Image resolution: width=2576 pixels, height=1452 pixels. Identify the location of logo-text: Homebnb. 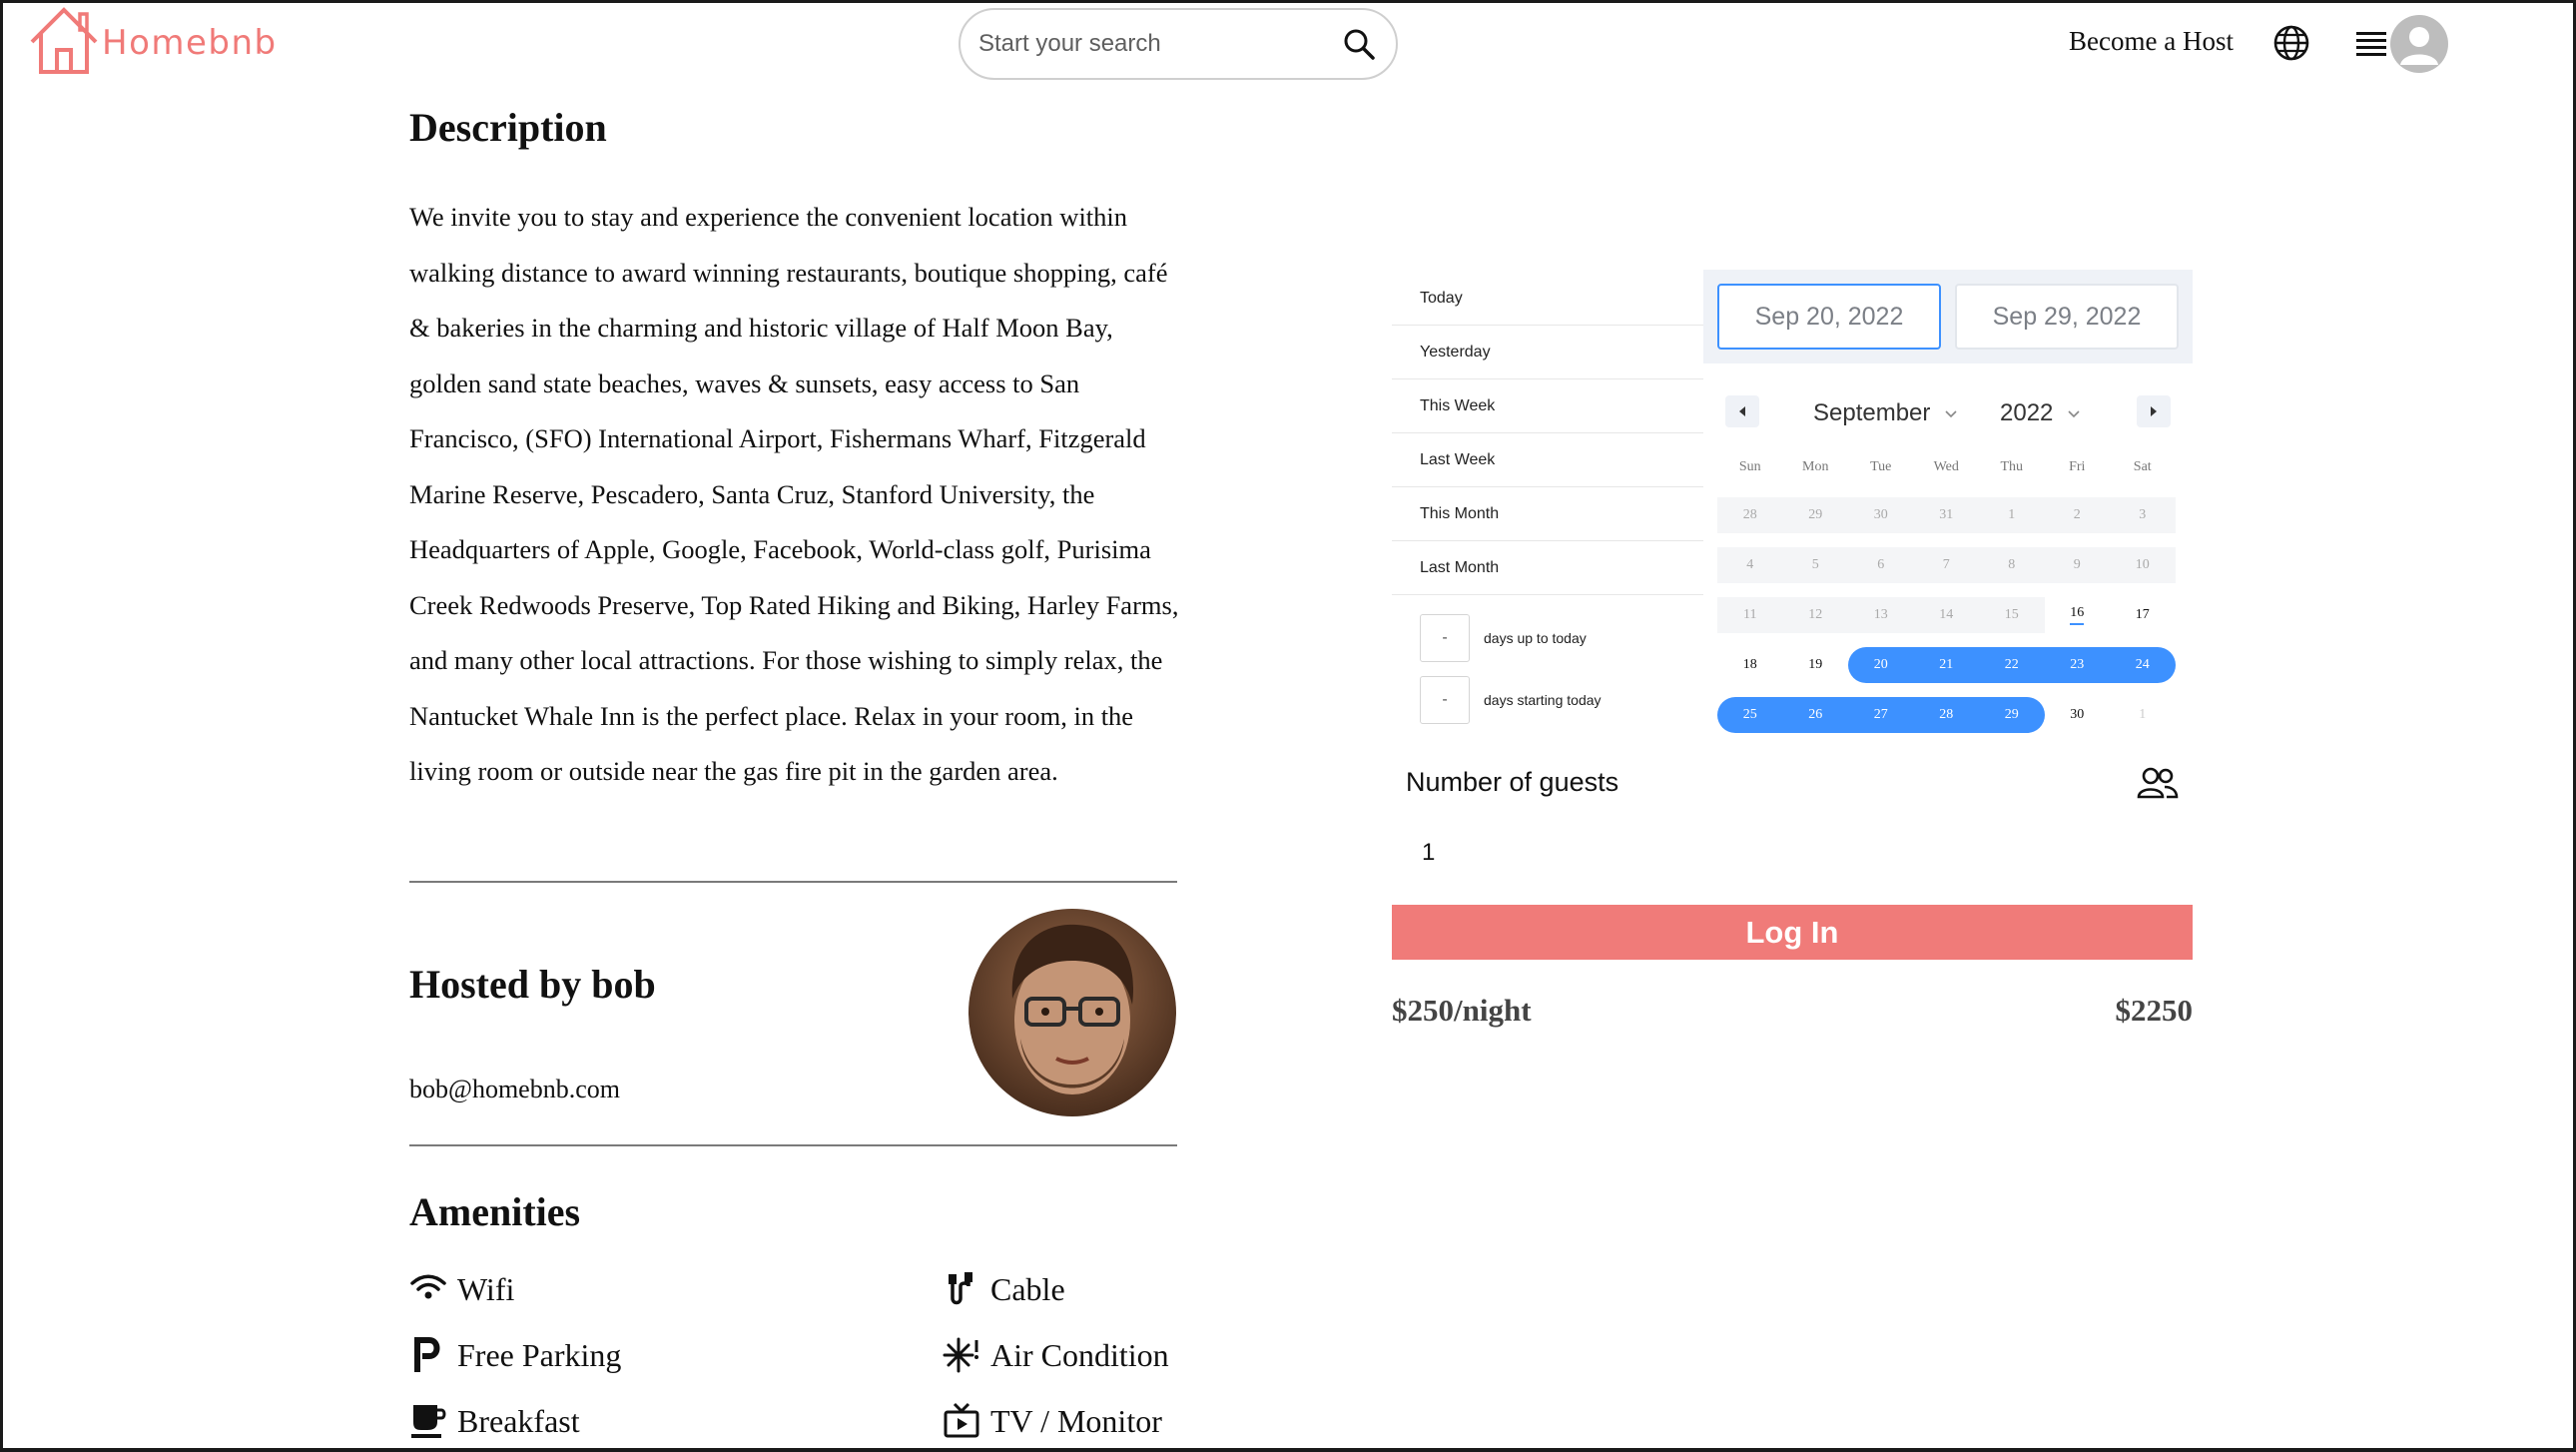
(190, 43).